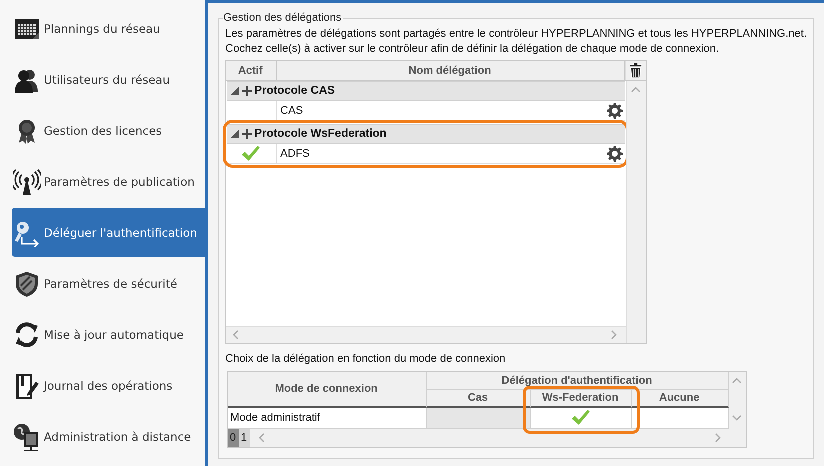  What do you see at coordinates (426, 334) in the screenshot?
I see `horizontal-scrollbar` at bounding box center [426, 334].